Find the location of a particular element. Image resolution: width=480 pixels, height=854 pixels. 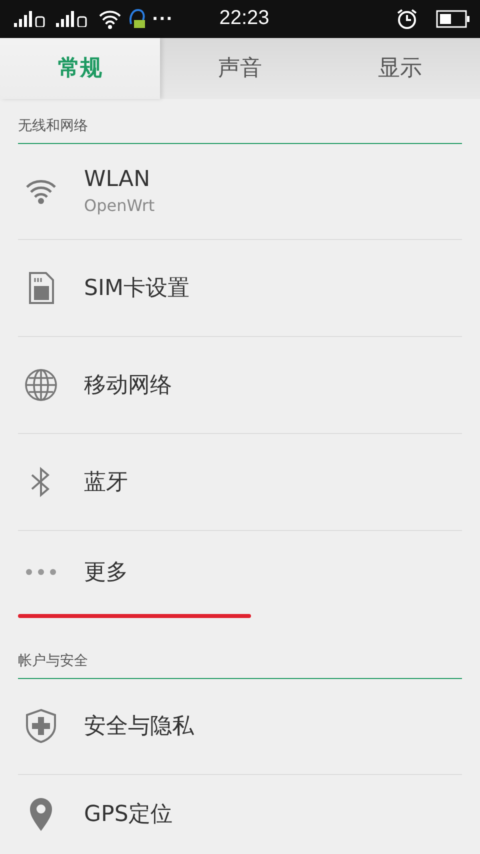

chat-app-icon is located at coordinates (137, 19).